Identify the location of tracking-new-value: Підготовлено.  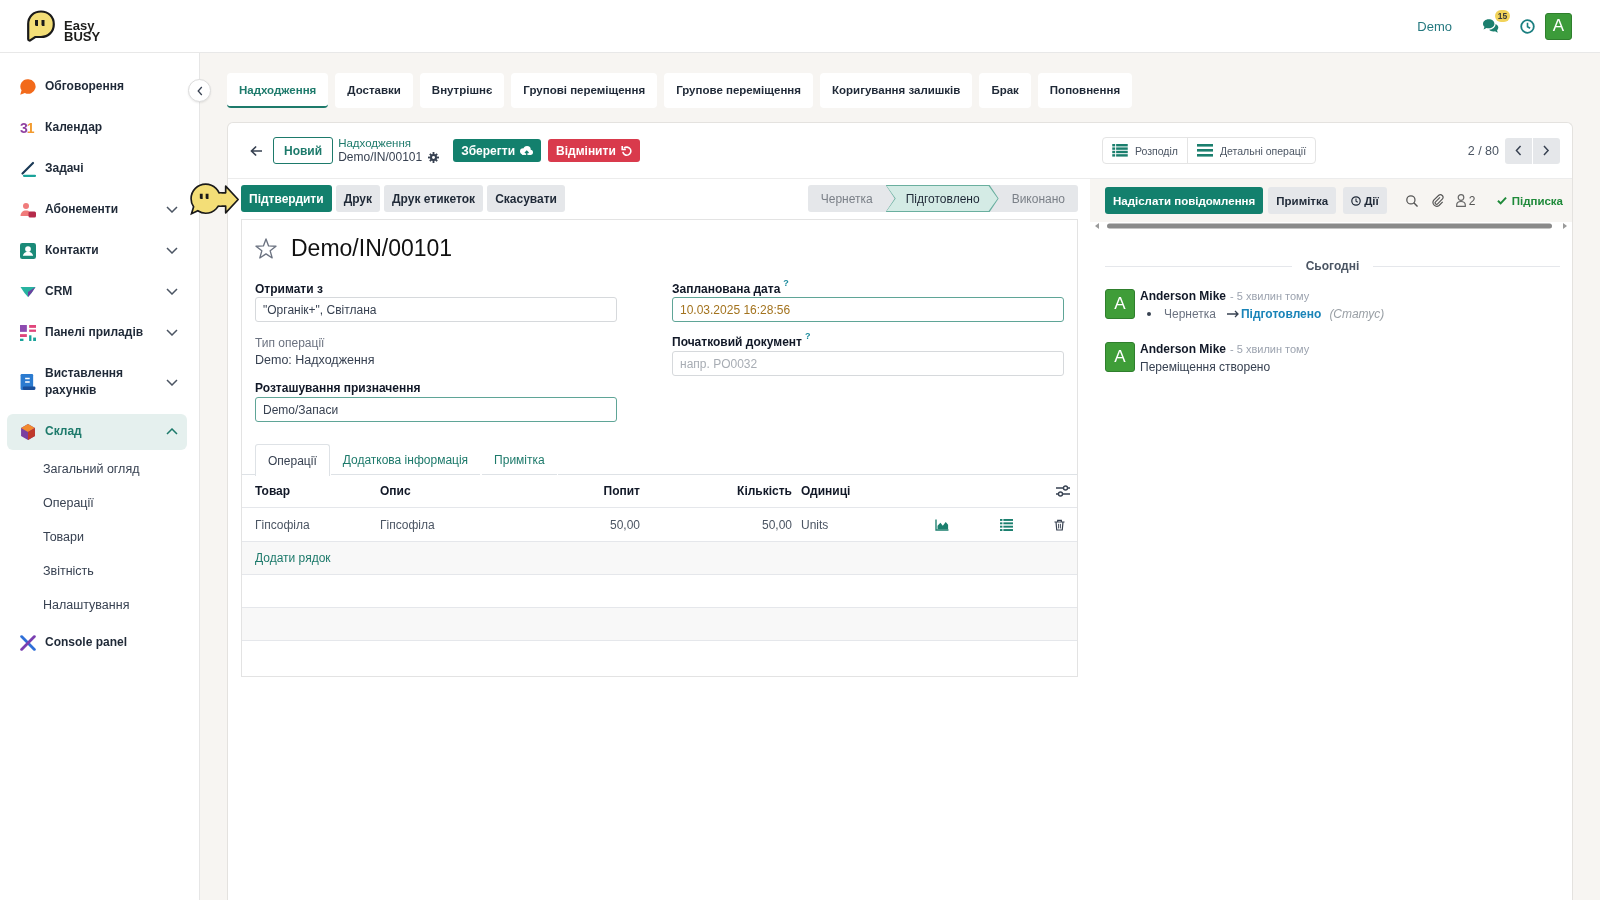
(1281, 314).